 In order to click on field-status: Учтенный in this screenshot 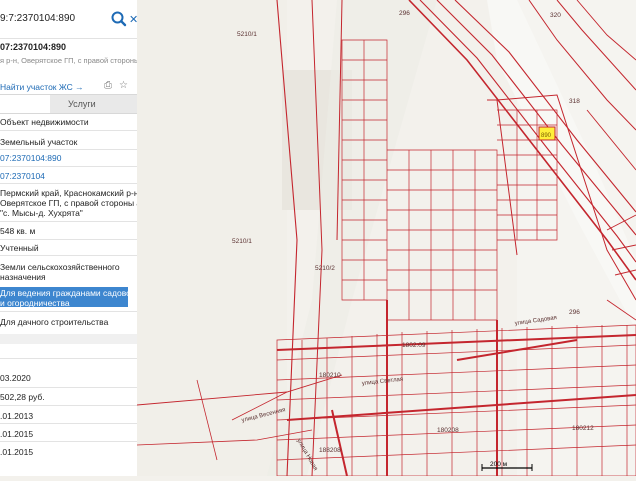, I will do `click(19, 248)`.